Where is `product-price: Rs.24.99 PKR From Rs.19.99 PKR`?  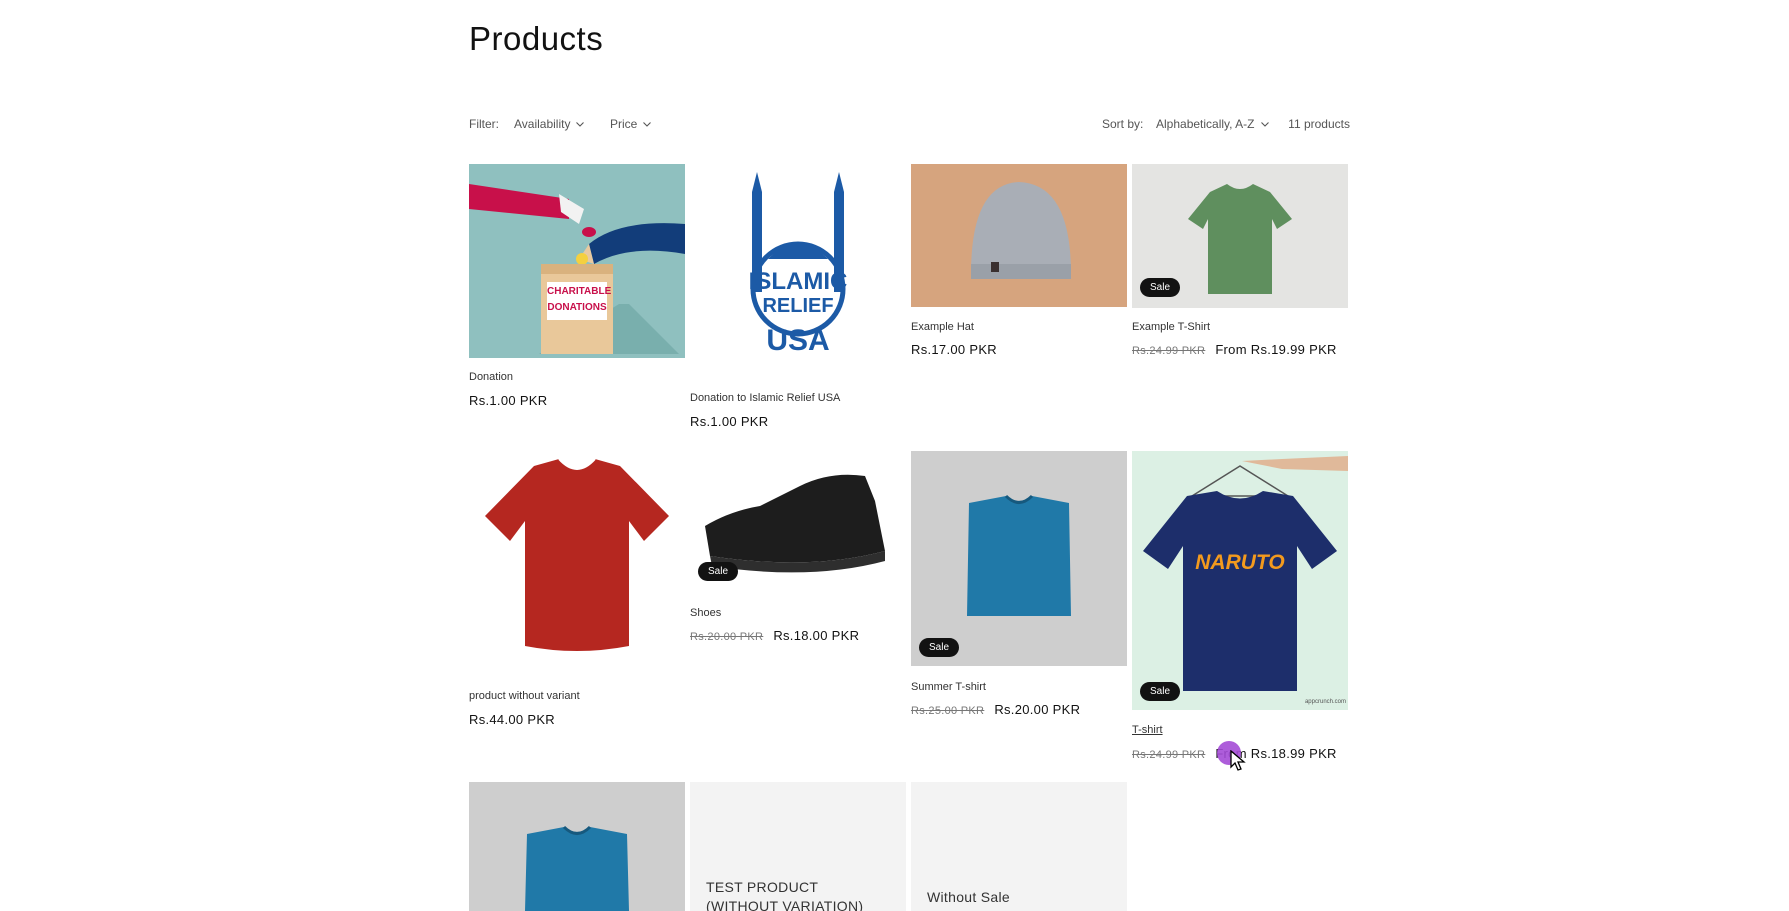
product-price: Rs.24.99 PKR From Rs.19.99 PKR is located at coordinates (1234, 349).